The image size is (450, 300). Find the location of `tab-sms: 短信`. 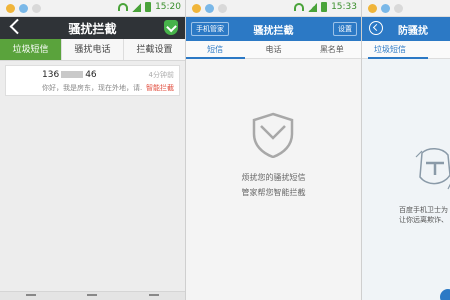

tab-sms: 短信 is located at coordinates (215, 49).